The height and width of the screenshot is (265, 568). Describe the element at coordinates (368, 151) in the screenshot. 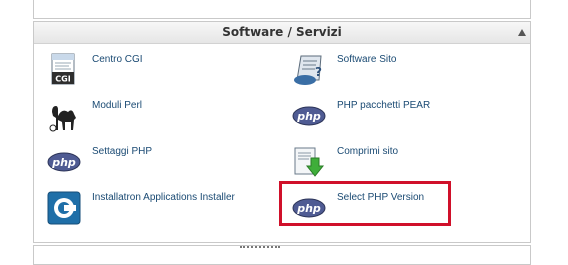

I see `comprimi-sito-label: Comprimi sito` at that location.